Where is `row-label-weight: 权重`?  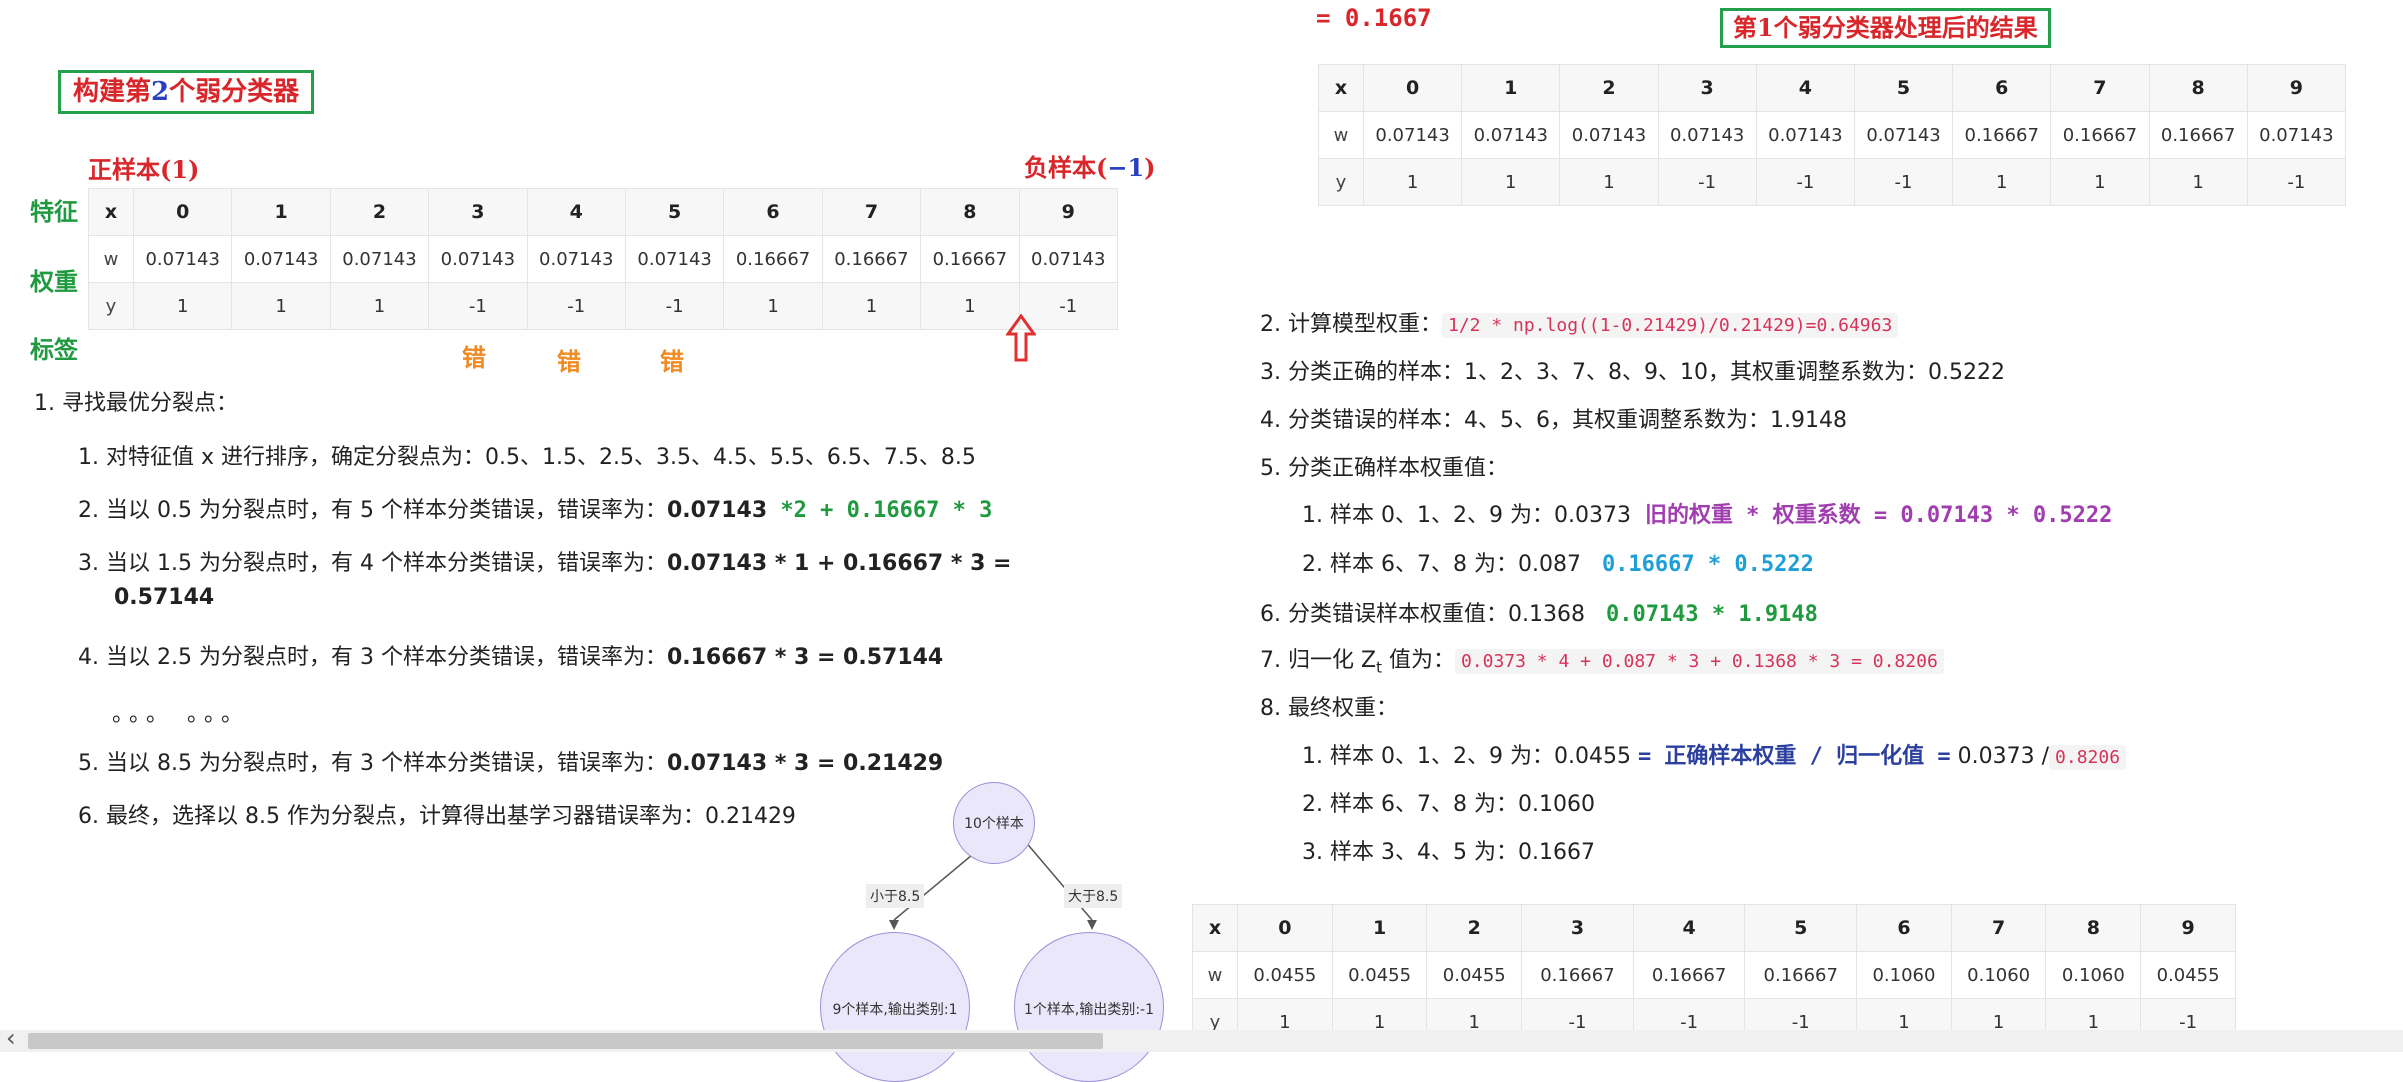 row-label-weight: 权重 is located at coordinates (54, 281).